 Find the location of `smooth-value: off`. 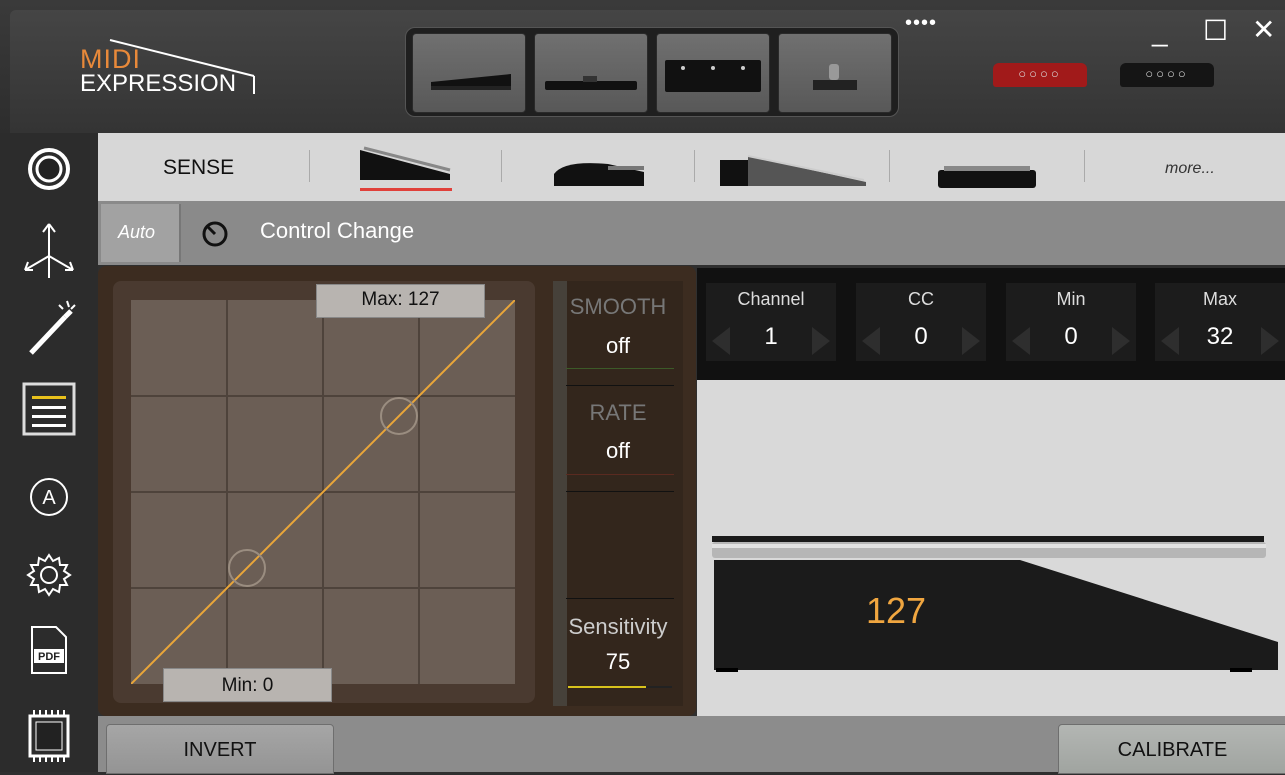

smooth-value: off is located at coordinates (618, 346).